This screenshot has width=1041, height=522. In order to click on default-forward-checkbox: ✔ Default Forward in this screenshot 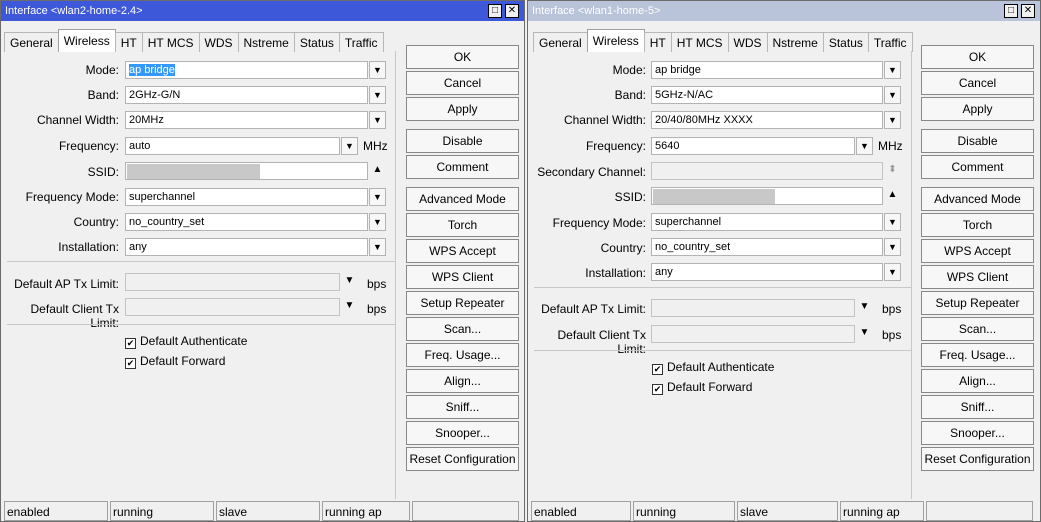, I will do `click(702, 387)`.